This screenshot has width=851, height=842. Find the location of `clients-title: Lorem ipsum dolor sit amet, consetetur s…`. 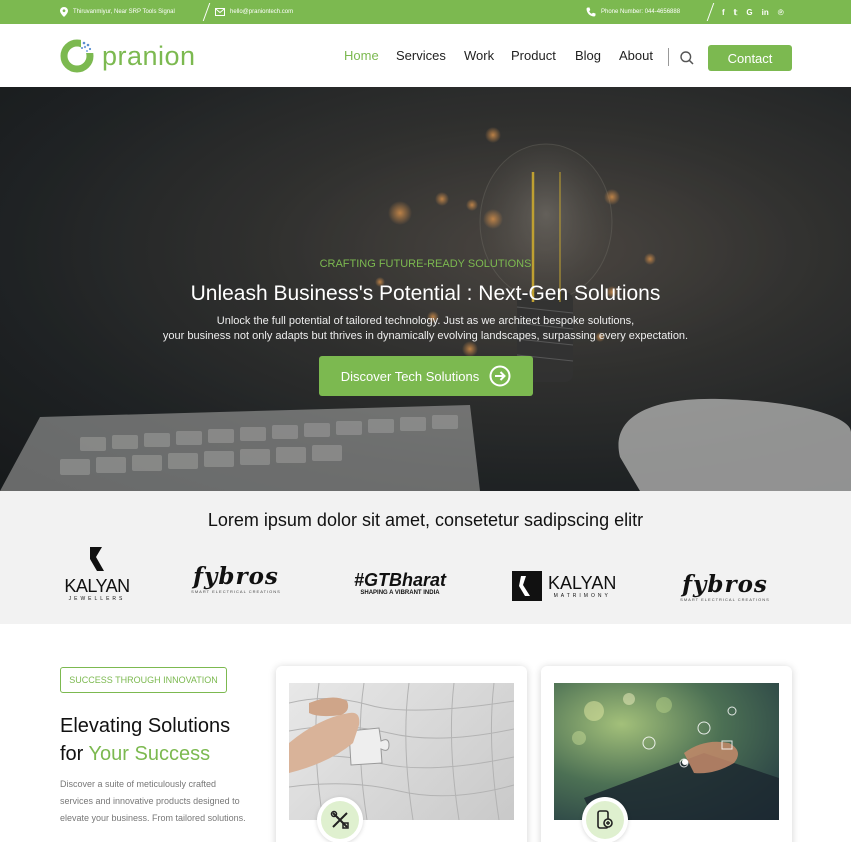

clients-title: Lorem ipsum dolor sit amet, consetetur s… is located at coordinates (425, 520).